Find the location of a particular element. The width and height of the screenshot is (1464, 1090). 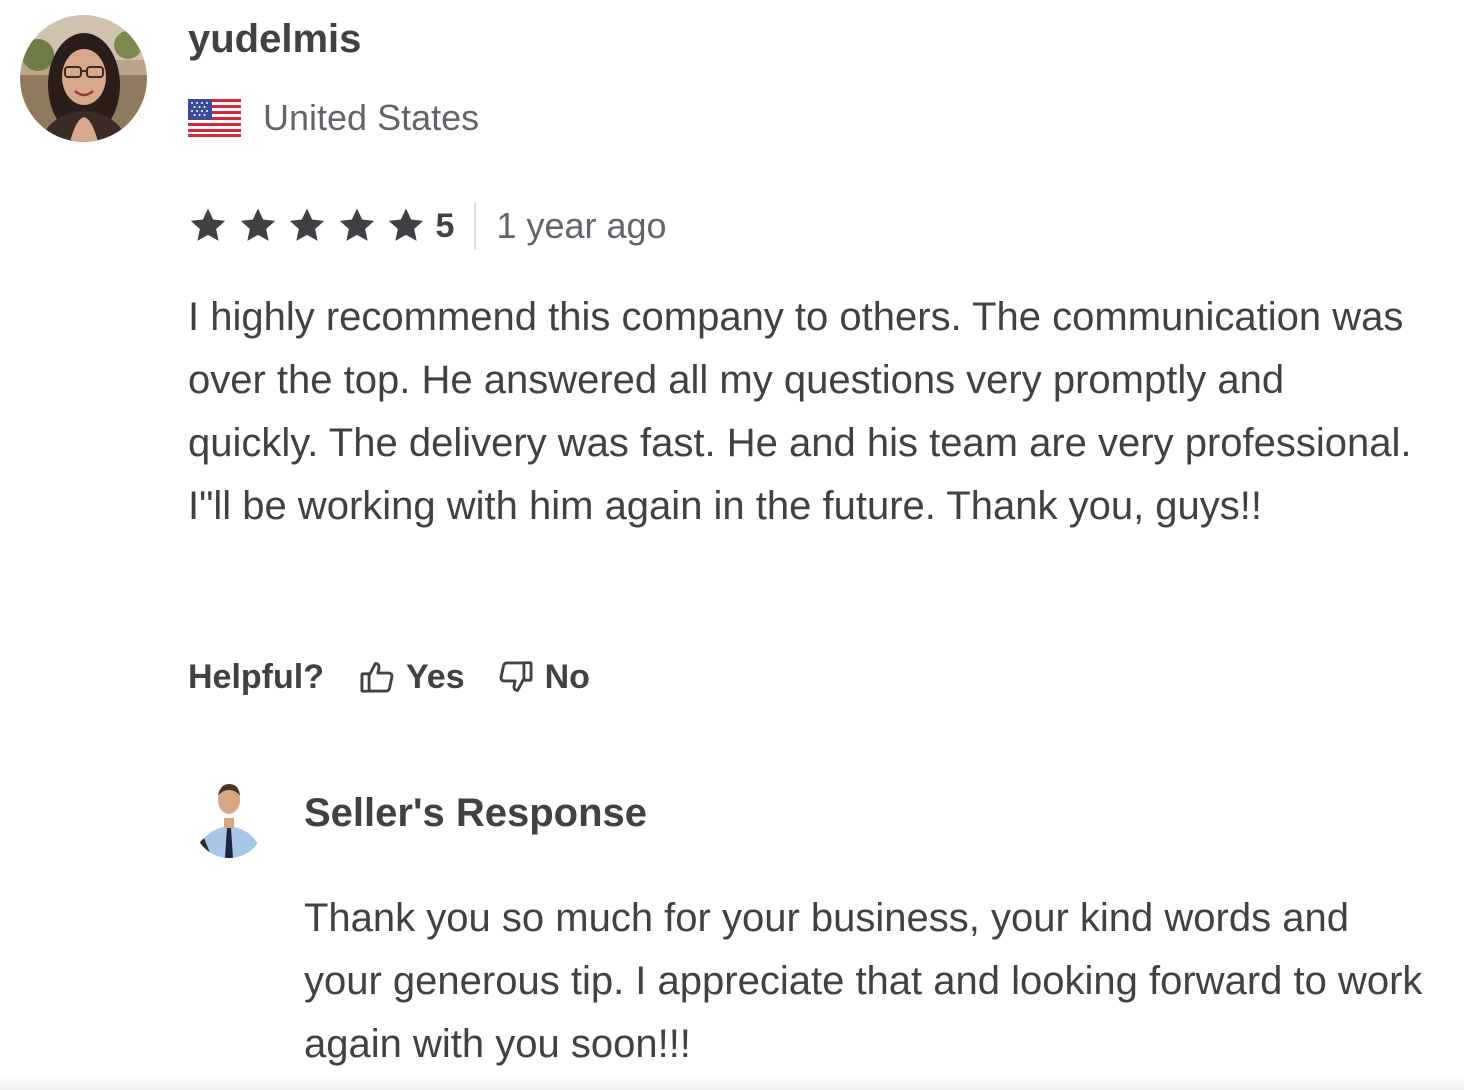

seller-response-title: Seller's Response is located at coordinates (476, 813).